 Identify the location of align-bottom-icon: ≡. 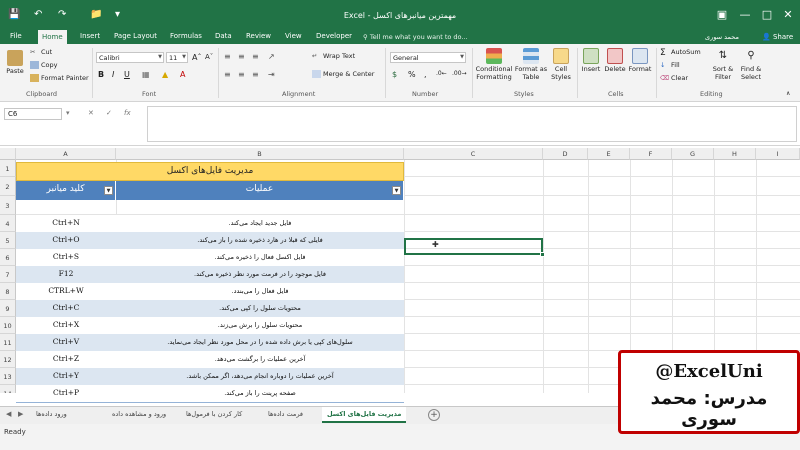
(255, 56).